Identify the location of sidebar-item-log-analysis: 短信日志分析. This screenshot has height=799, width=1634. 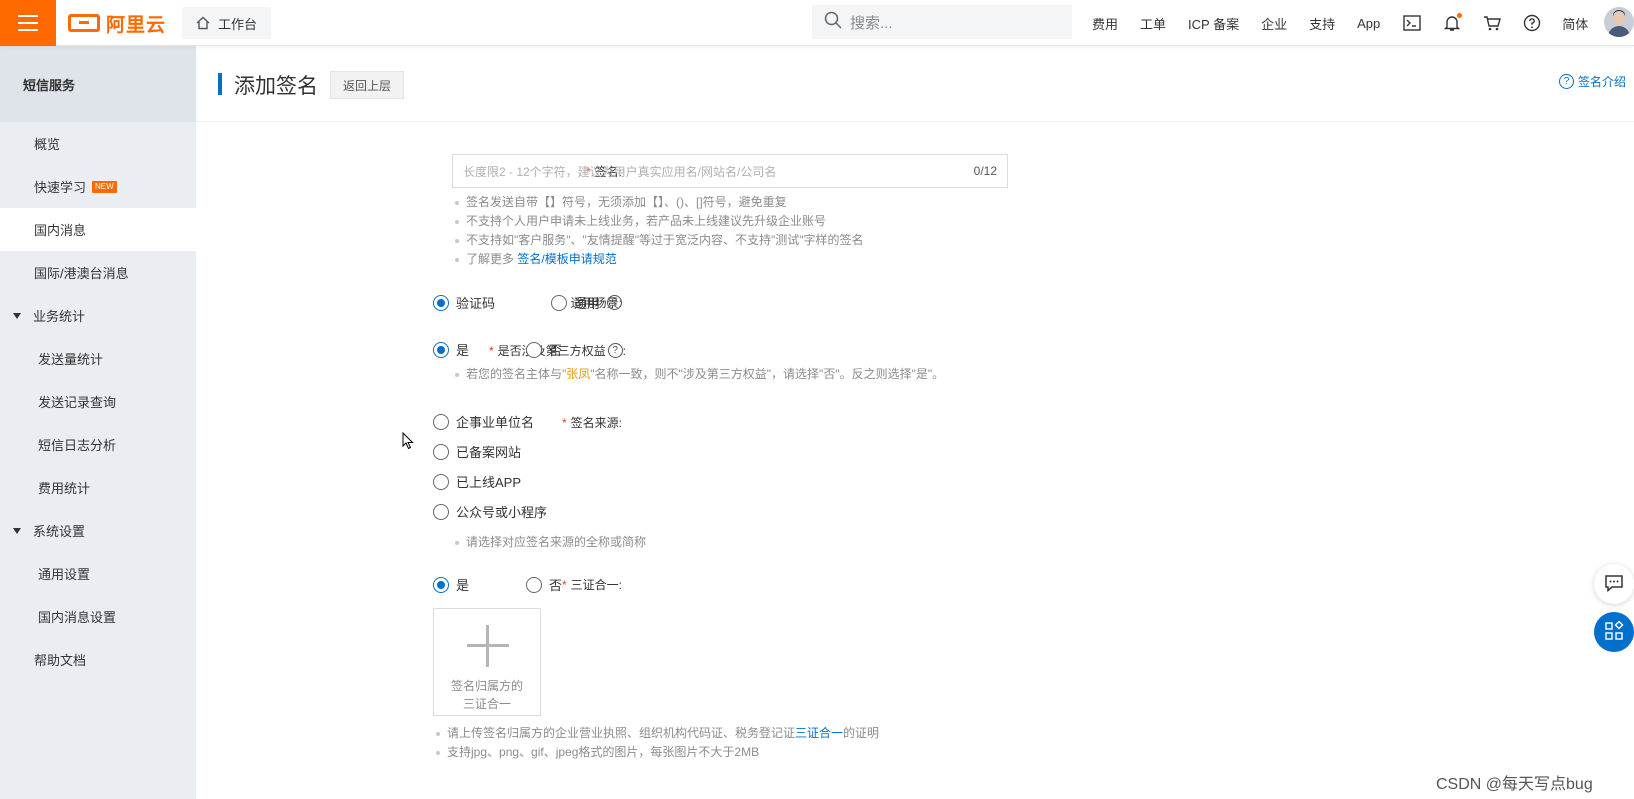
(98, 444).